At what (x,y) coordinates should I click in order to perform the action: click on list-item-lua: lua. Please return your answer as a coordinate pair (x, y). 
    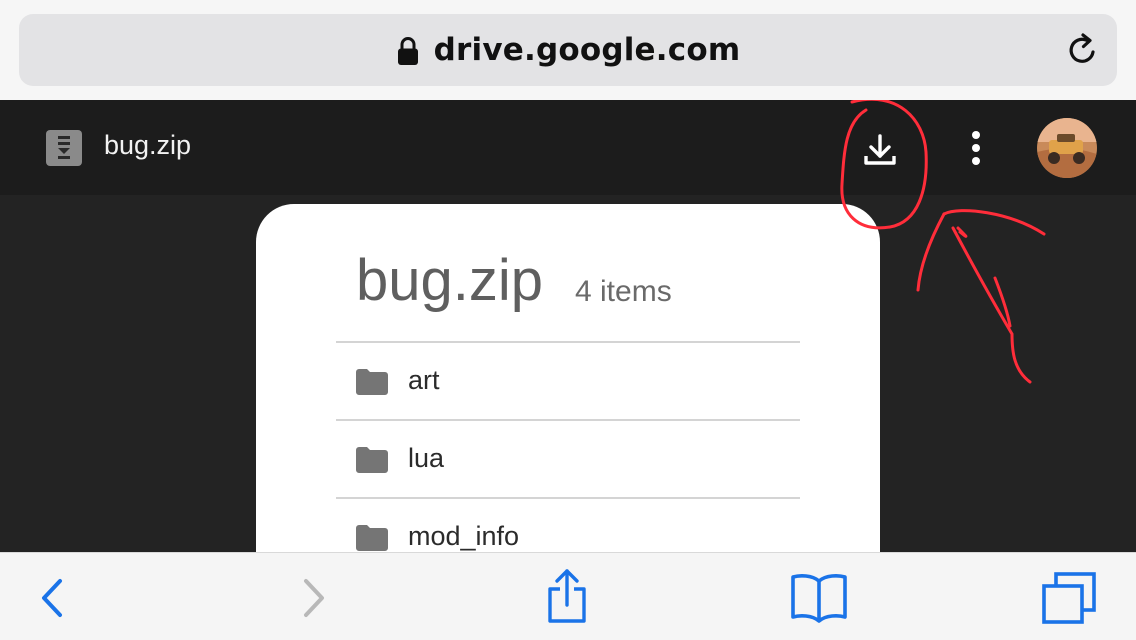
    Looking at the image, I should click on (568, 460).